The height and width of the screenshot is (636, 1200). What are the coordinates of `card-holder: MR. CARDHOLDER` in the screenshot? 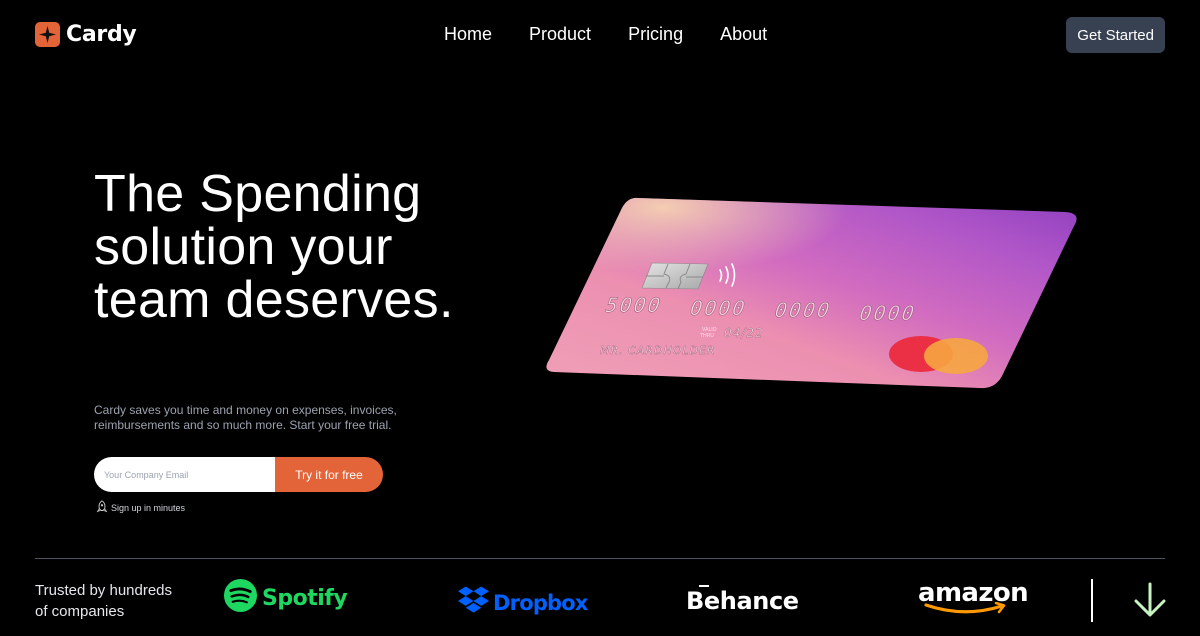 It's located at (658, 350).